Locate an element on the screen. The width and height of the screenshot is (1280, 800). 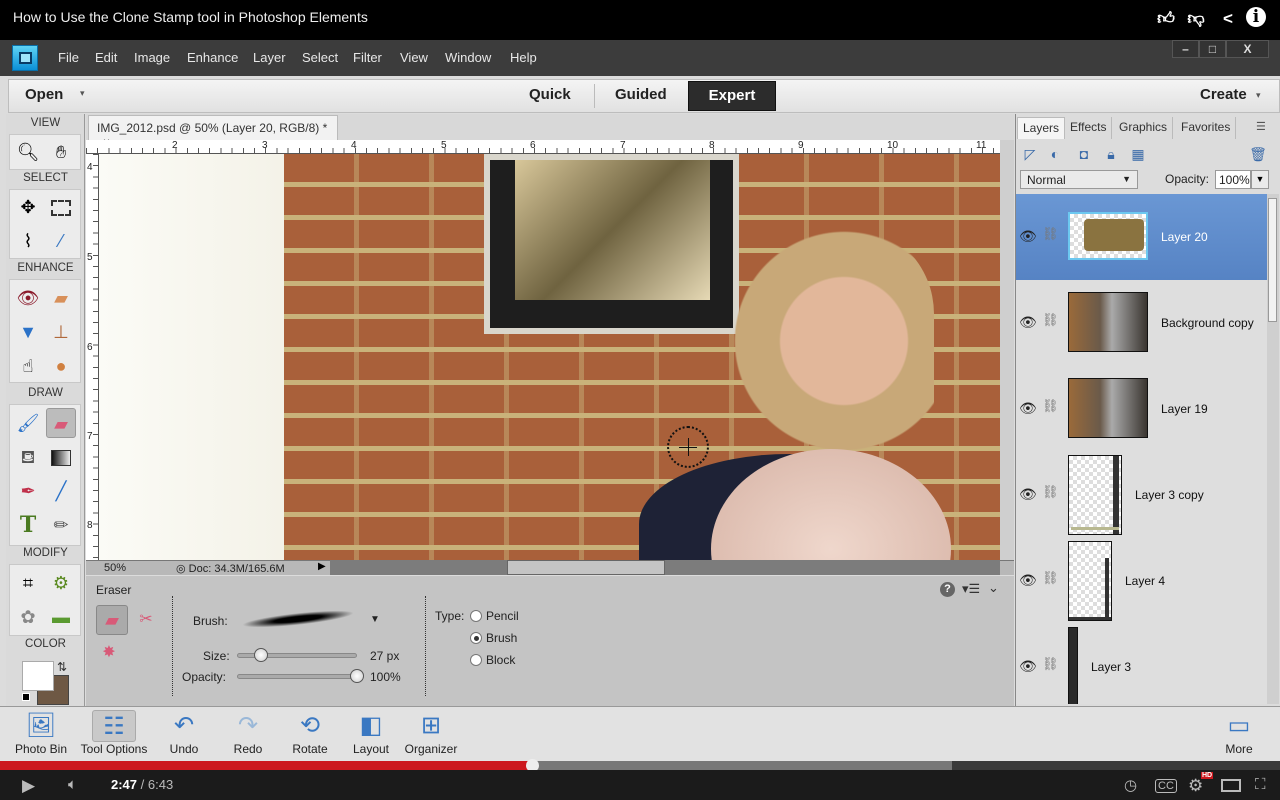
organizer-button: ⊞ Organizer is located at coordinates (431, 733).